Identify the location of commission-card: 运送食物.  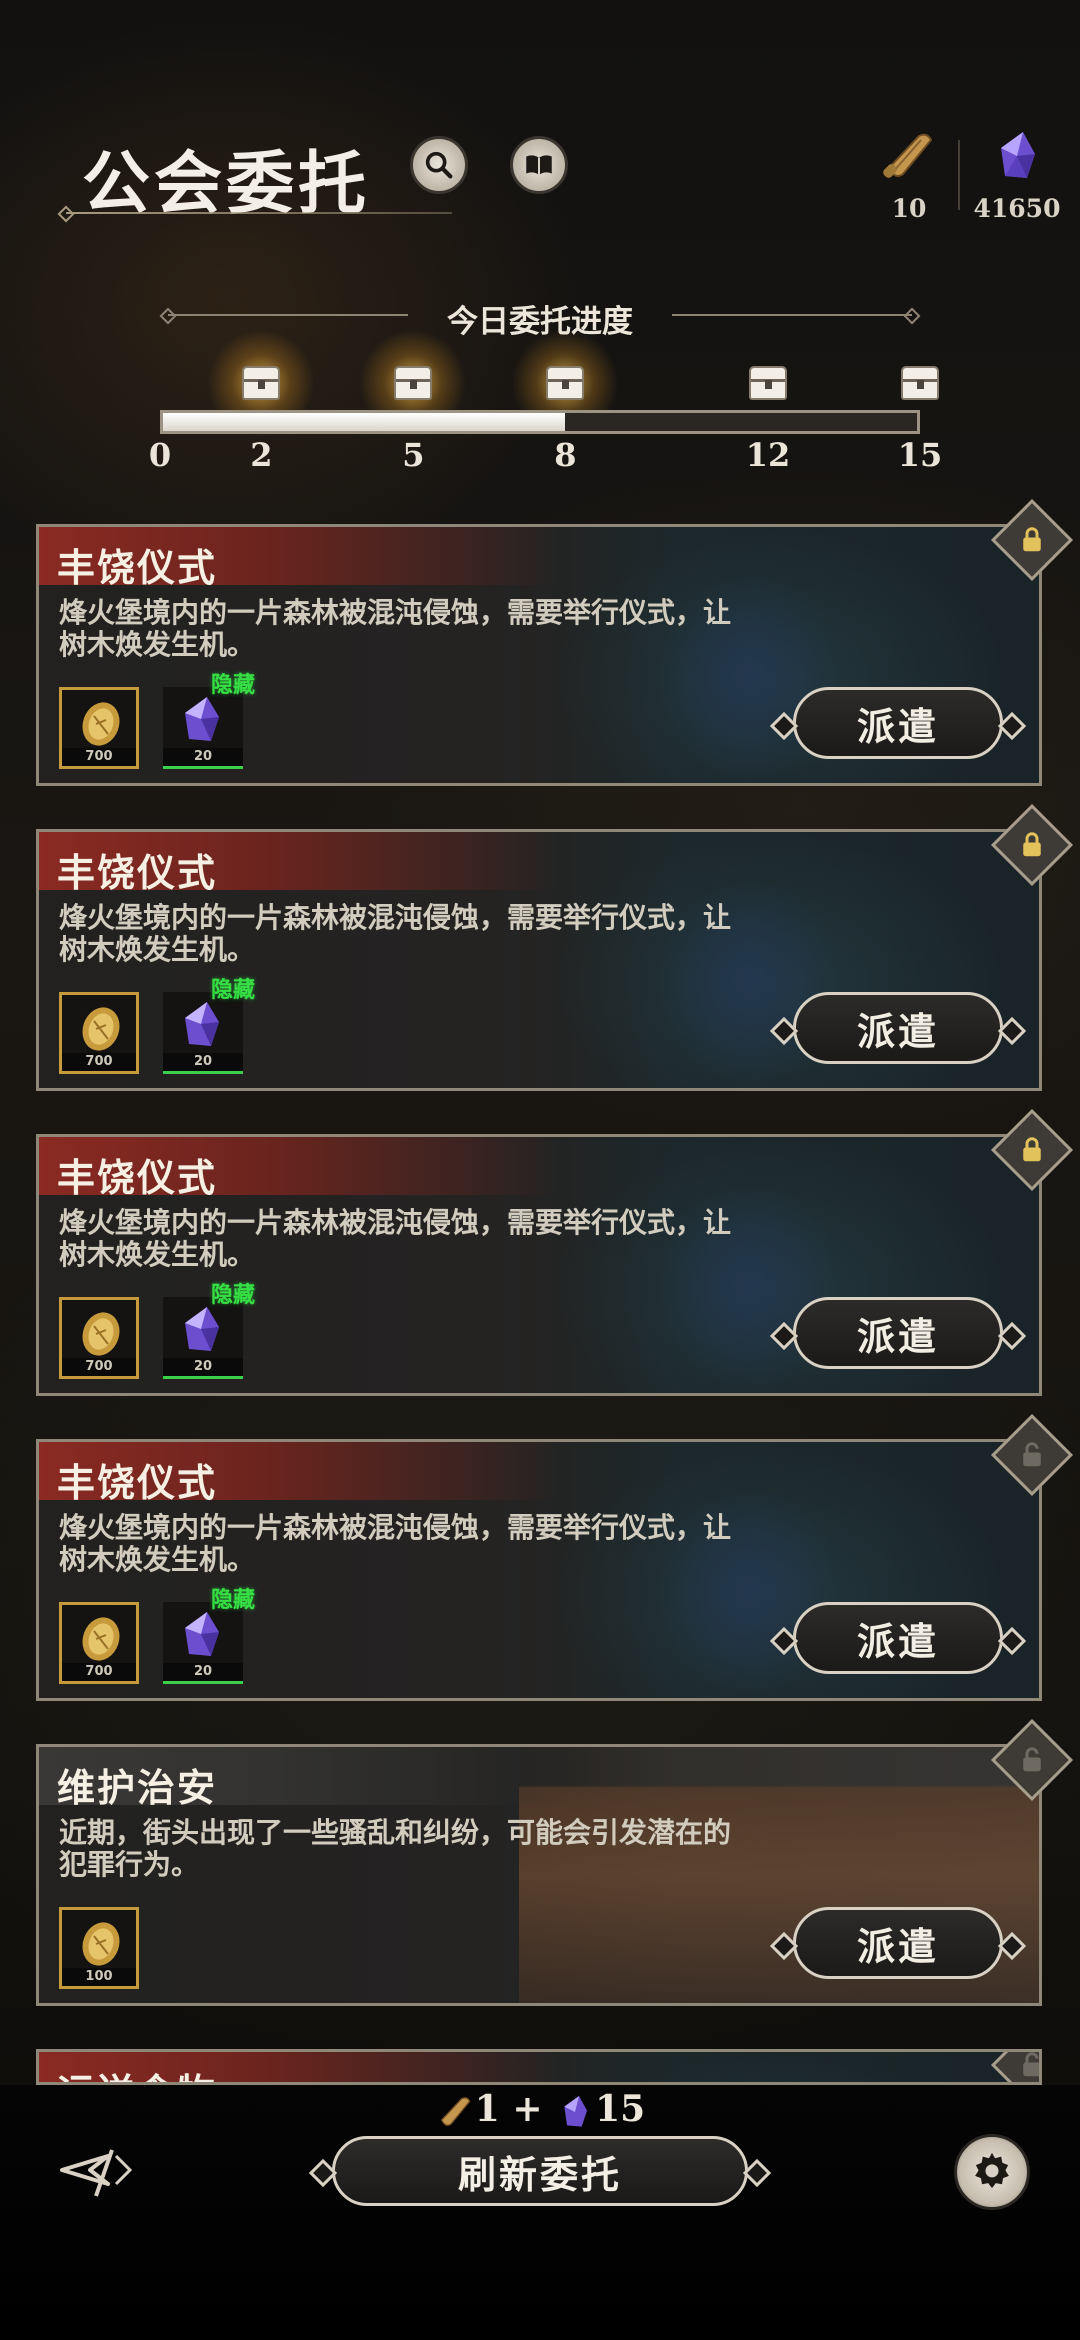
(539, 2067).